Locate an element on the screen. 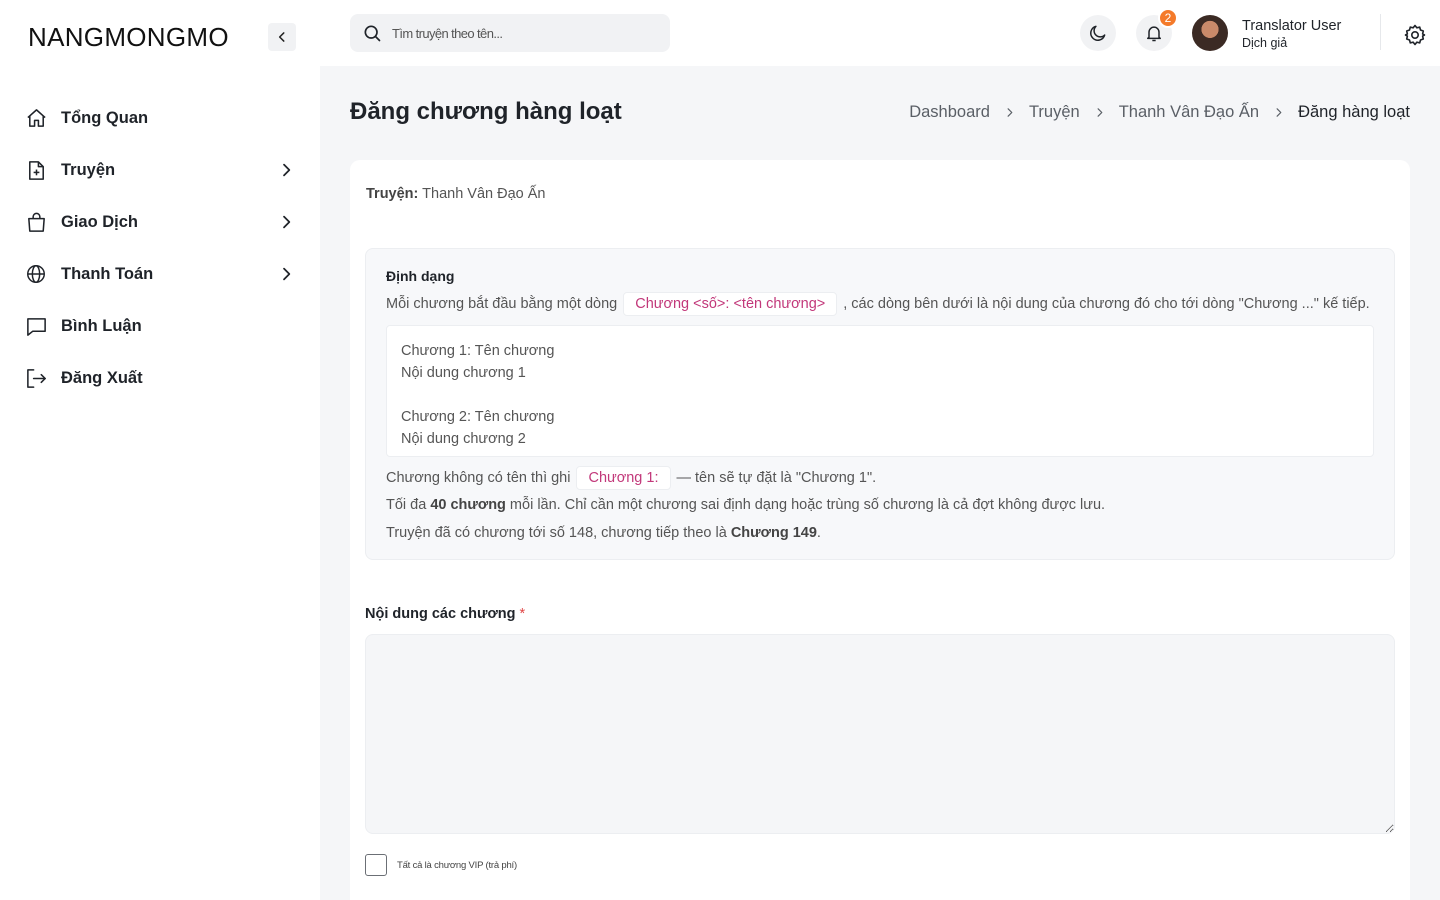 This screenshot has width=1440, height=900. search-bar is located at coordinates (510, 33).